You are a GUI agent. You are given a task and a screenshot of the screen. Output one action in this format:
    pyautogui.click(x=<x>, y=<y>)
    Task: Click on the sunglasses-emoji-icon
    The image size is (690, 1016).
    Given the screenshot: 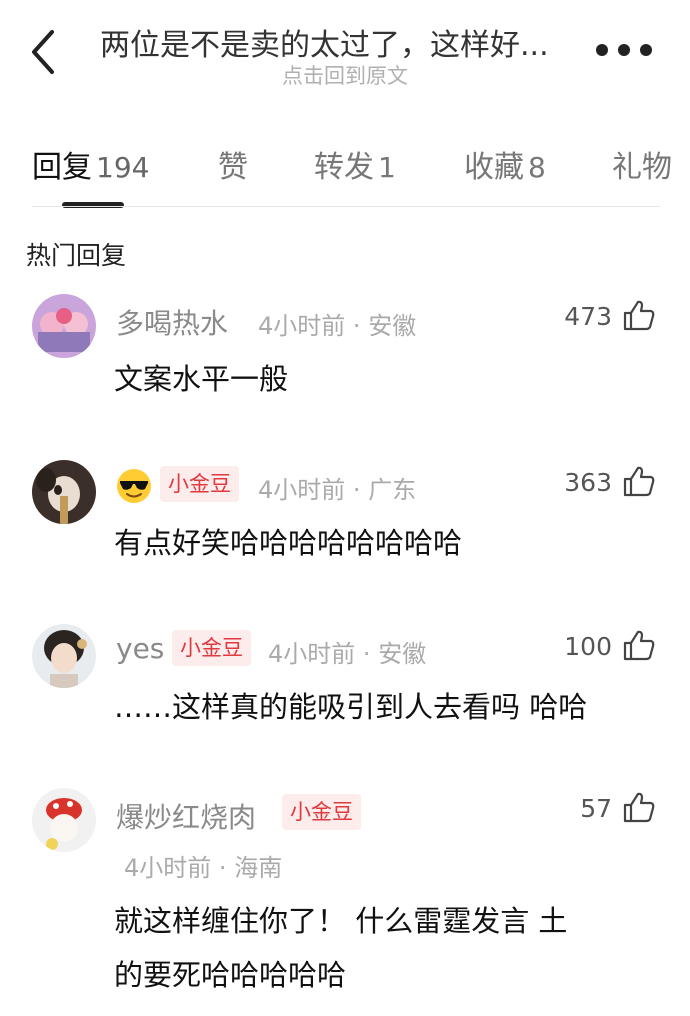 What is the action you would take?
    pyautogui.click(x=134, y=486)
    